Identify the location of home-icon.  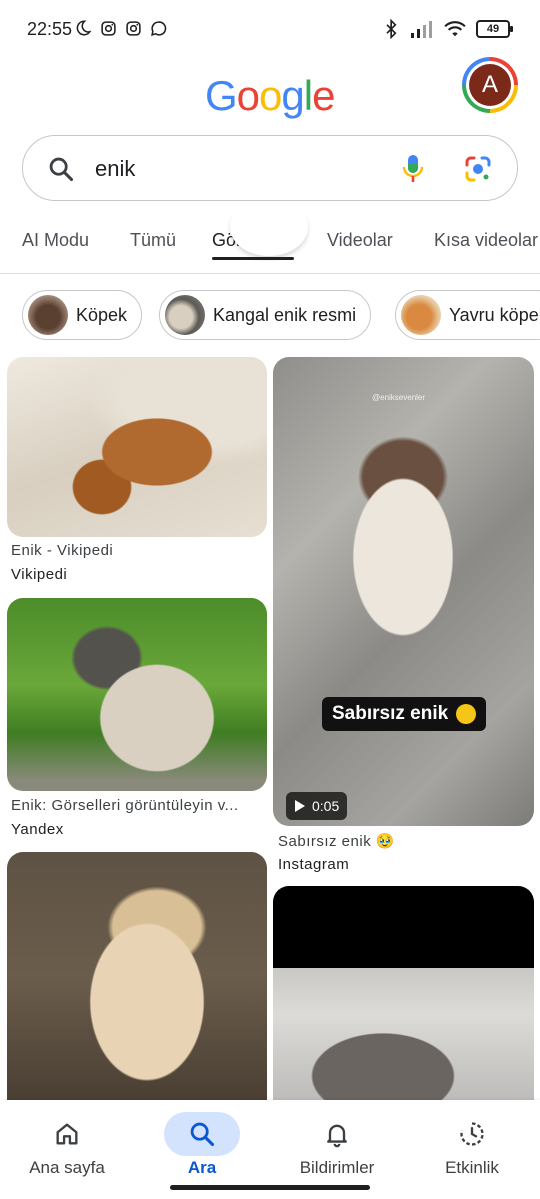
(67, 1134).